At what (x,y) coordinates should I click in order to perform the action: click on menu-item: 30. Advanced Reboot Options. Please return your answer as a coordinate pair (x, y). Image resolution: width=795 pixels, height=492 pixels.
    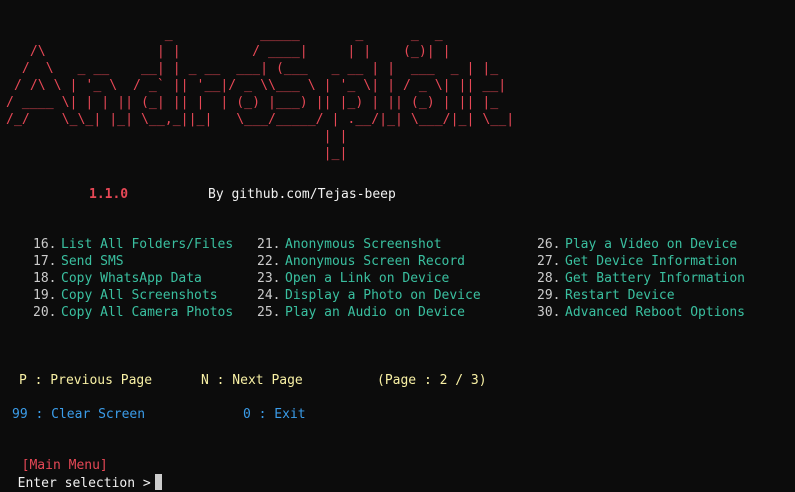
    Looking at the image, I should click on (397, 312).